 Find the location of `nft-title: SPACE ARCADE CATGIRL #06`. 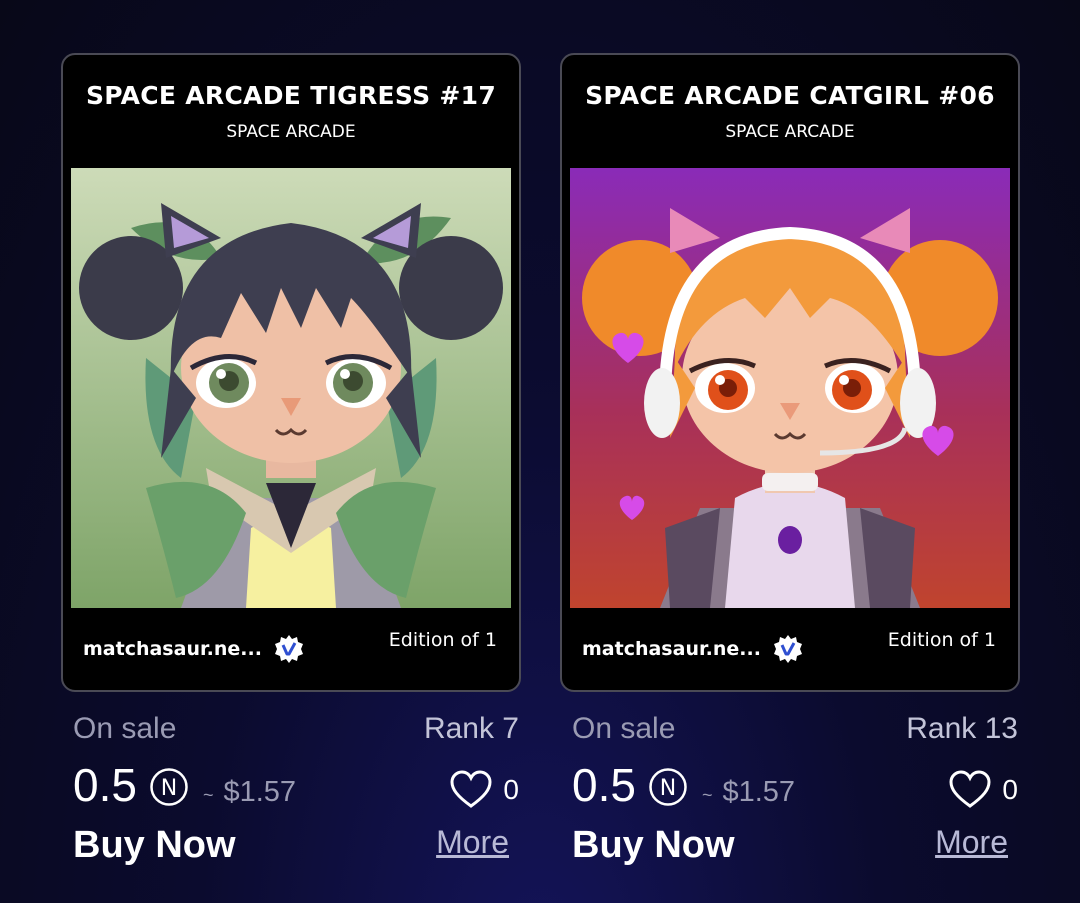

nft-title: SPACE ARCADE CATGIRL #06 is located at coordinates (790, 95).